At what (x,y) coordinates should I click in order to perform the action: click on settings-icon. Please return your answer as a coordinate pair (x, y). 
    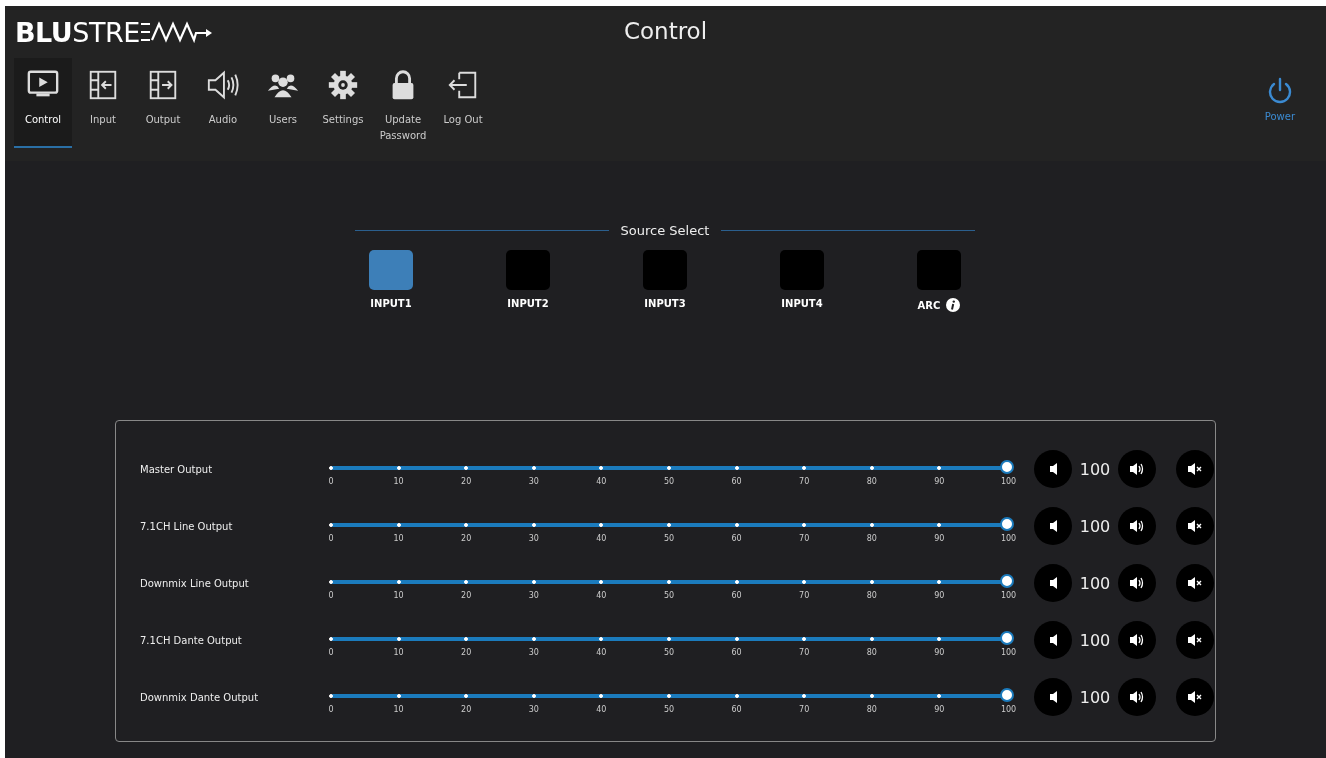
    Looking at the image, I should click on (343, 85).